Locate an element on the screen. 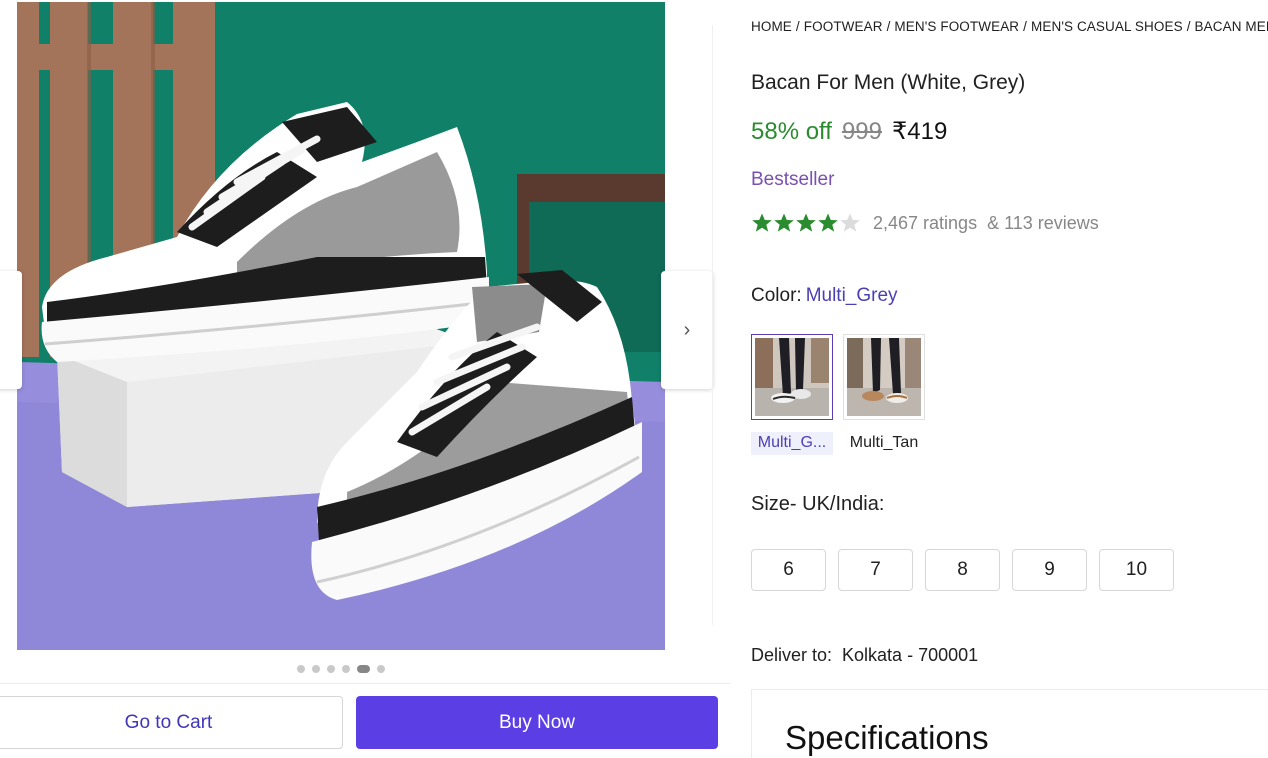 Image resolution: width=1268 pixels, height=758 pixels. delivery-location: Kolkata - 700001 is located at coordinates (910, 655).